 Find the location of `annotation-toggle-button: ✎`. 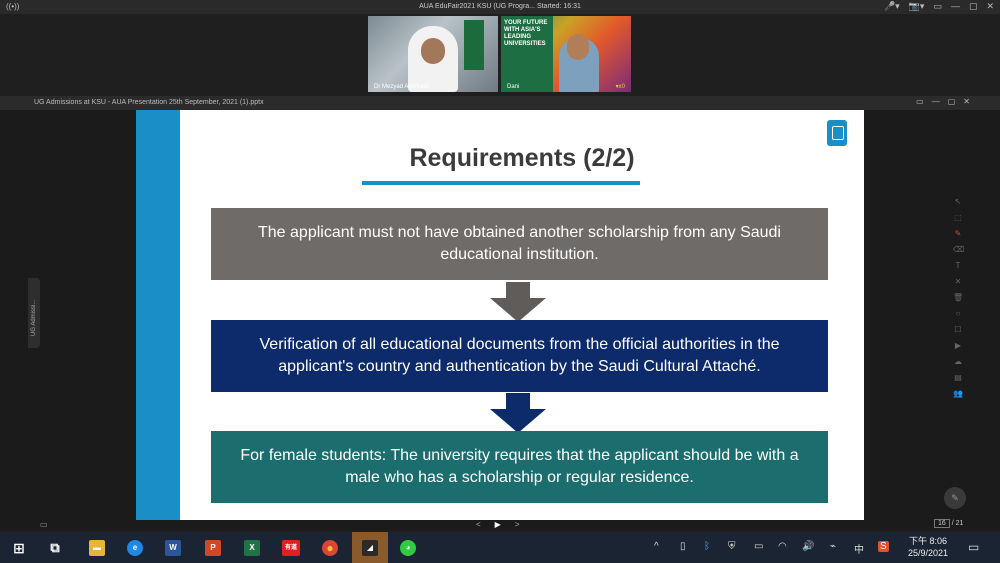

annotation-toggle-button: ✎ is located at coordinates (955, 498).